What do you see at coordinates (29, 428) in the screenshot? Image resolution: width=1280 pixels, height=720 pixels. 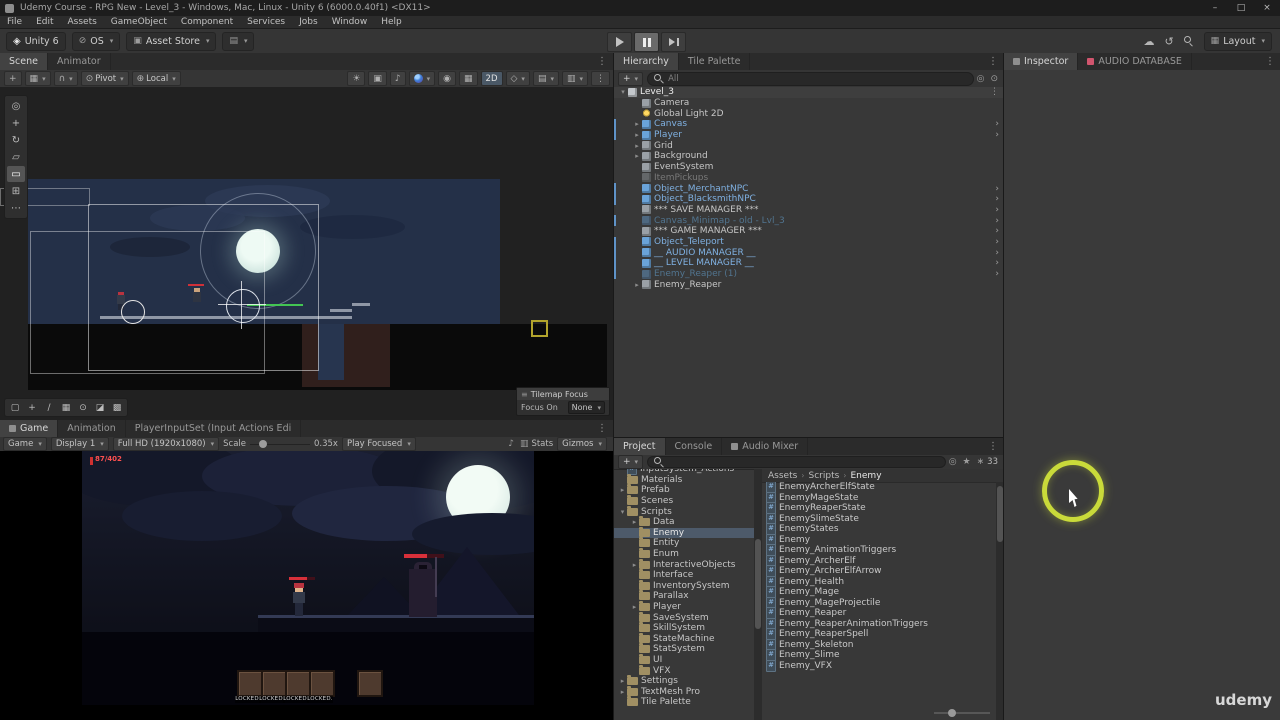 I see `game-tab-game: Game` at bounding box center [29, 428].